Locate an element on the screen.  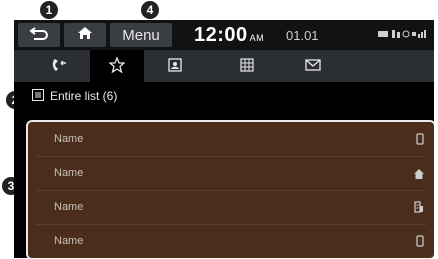
tab-recent-calls is located at coordinates (59, 65).